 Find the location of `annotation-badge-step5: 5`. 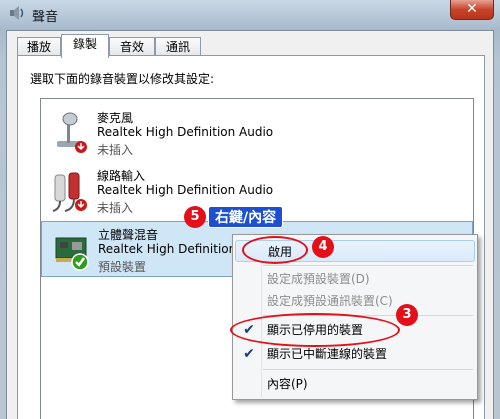

annotation-badge-step5: 5 is located at coordinates (195, 217).